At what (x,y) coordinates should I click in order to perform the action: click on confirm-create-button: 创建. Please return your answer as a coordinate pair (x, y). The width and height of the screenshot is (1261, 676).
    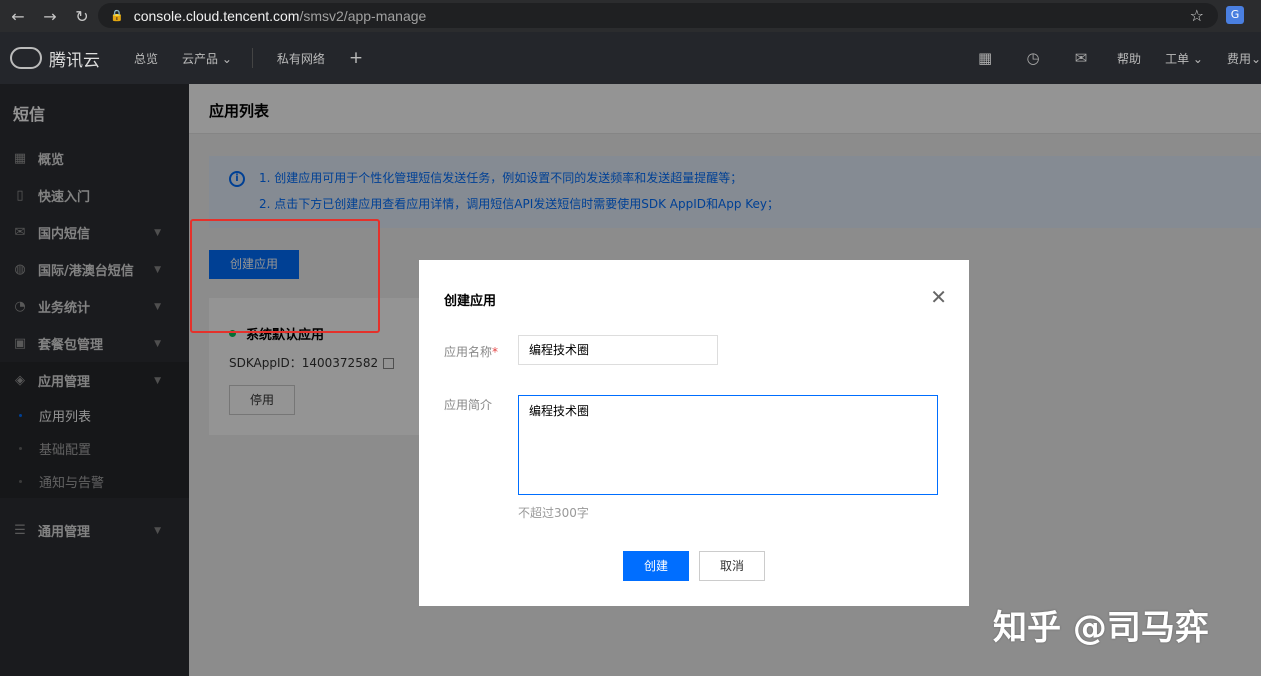
    Looking at the image, I should click on (656, 566).